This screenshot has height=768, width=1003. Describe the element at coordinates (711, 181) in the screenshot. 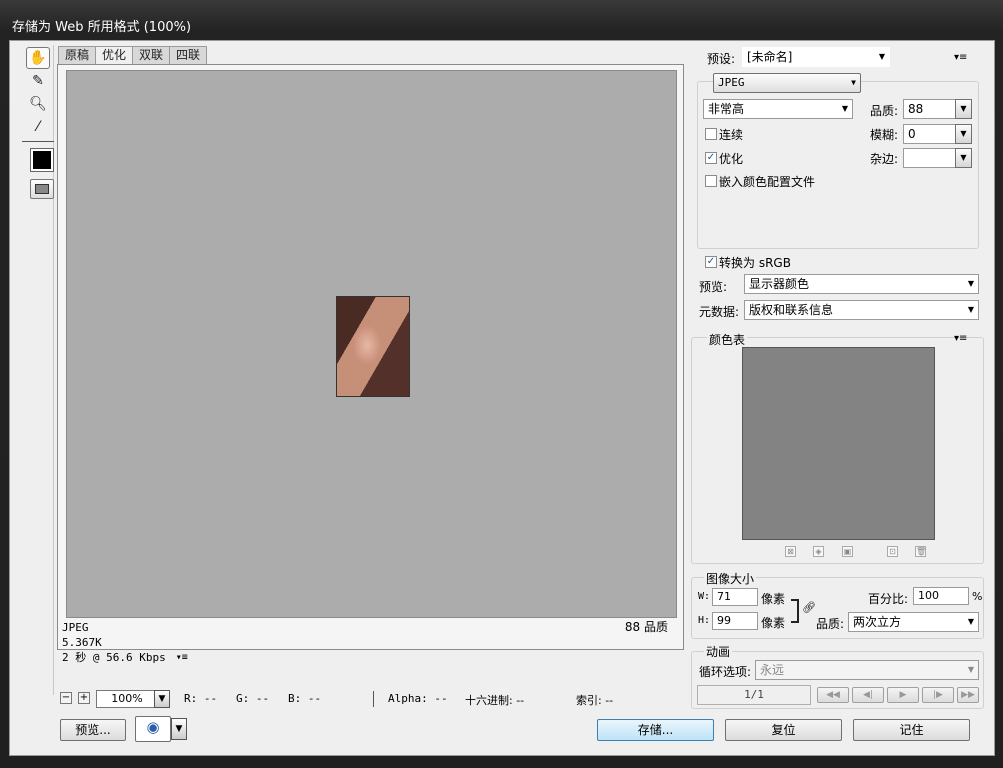

I see `embed-profile-checkbox` at that location.